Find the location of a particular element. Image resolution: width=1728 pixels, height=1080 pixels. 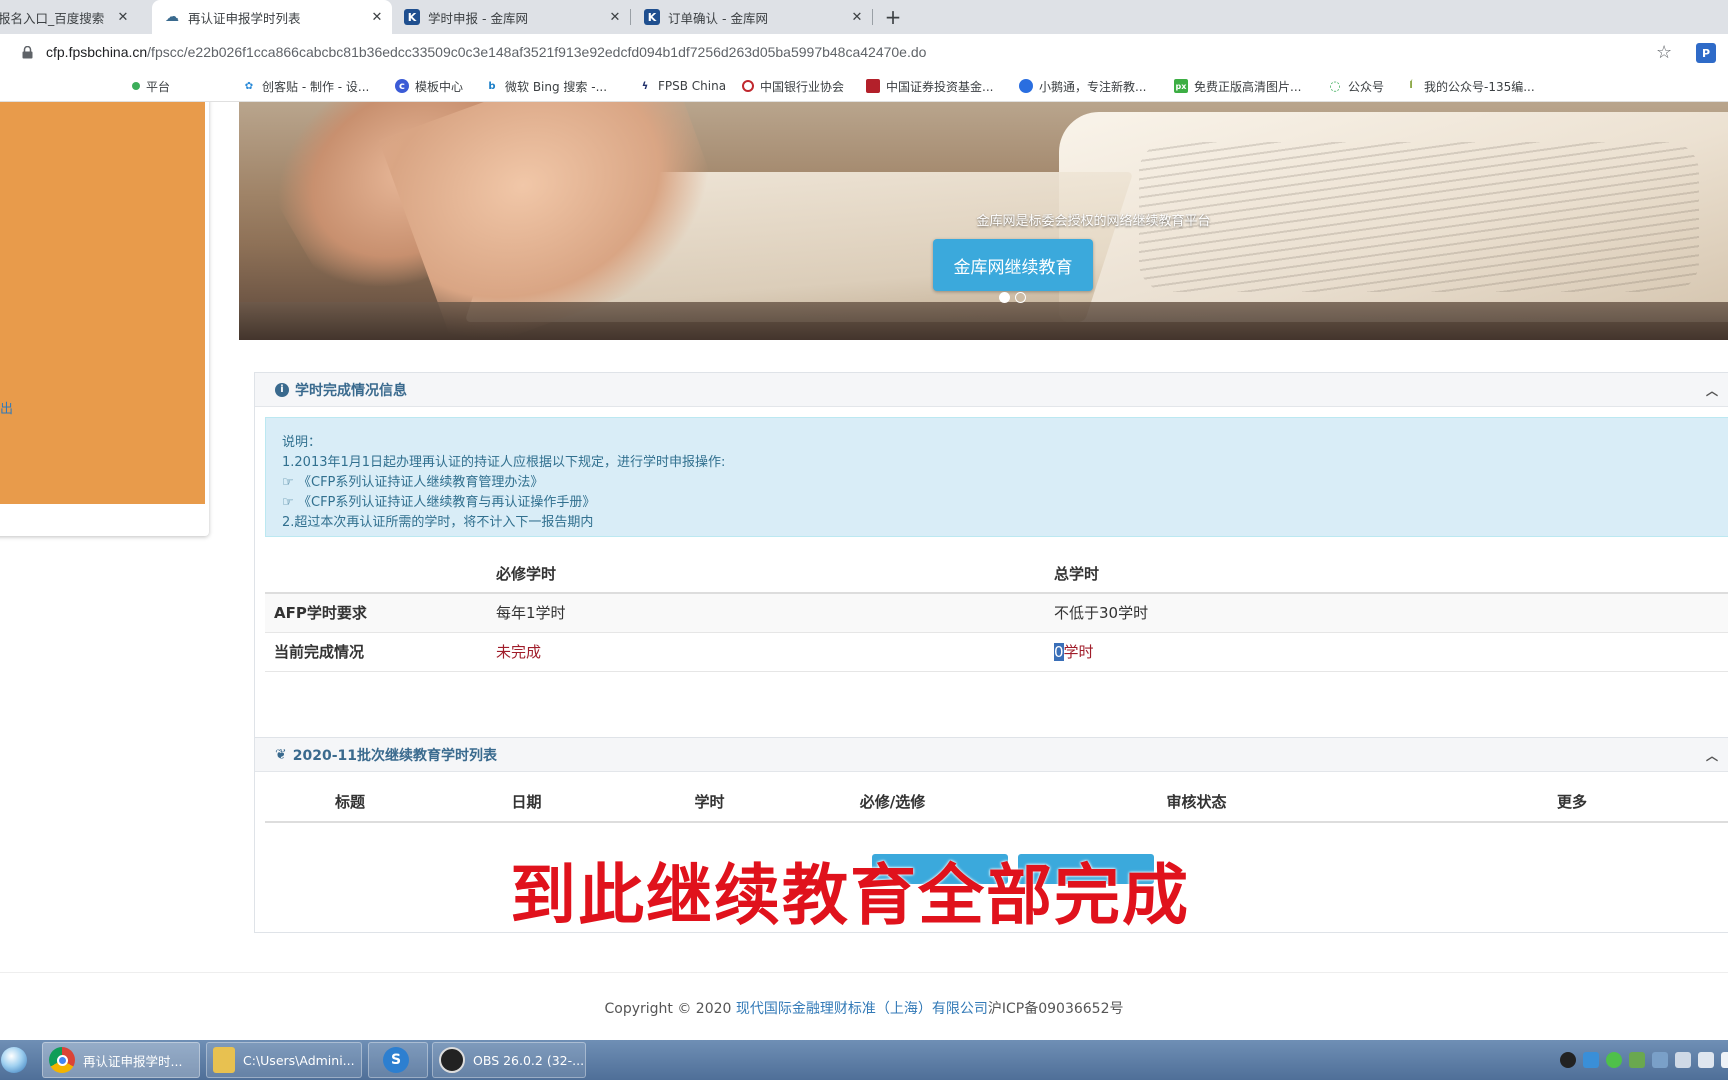

bookmark-label: 平台 is located at coordinates (158, 86).